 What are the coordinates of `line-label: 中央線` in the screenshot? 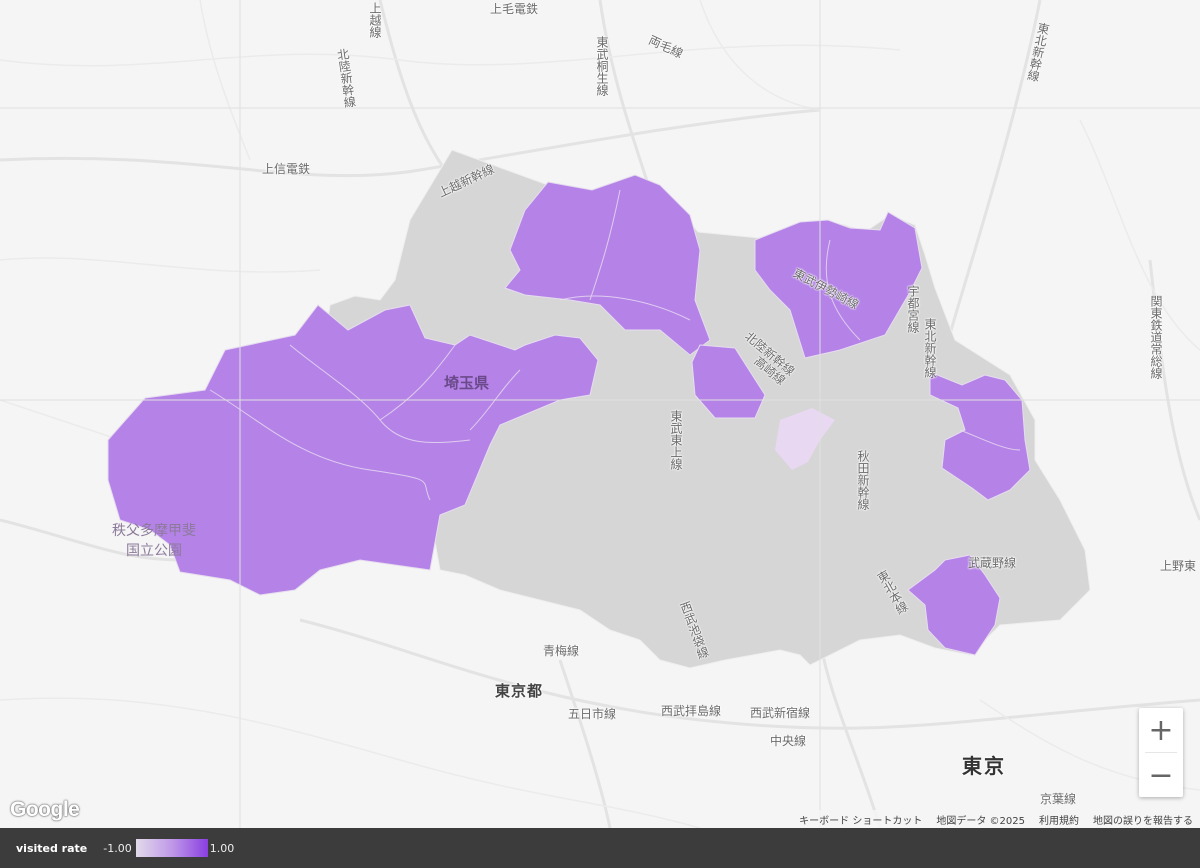 It's located at (788, 741).